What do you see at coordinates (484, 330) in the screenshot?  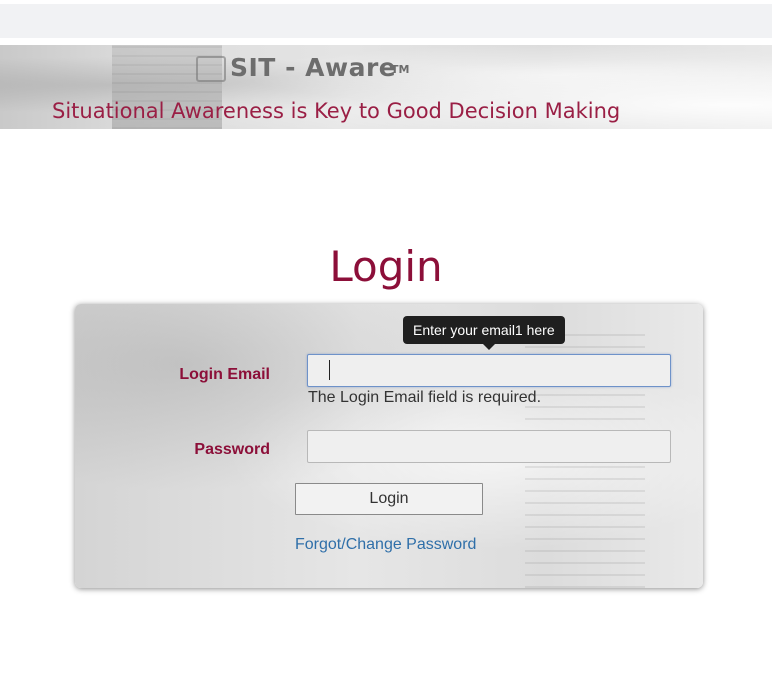 I see `email-tooltip: Enter your email1 here` at bounding box center [484, 330].